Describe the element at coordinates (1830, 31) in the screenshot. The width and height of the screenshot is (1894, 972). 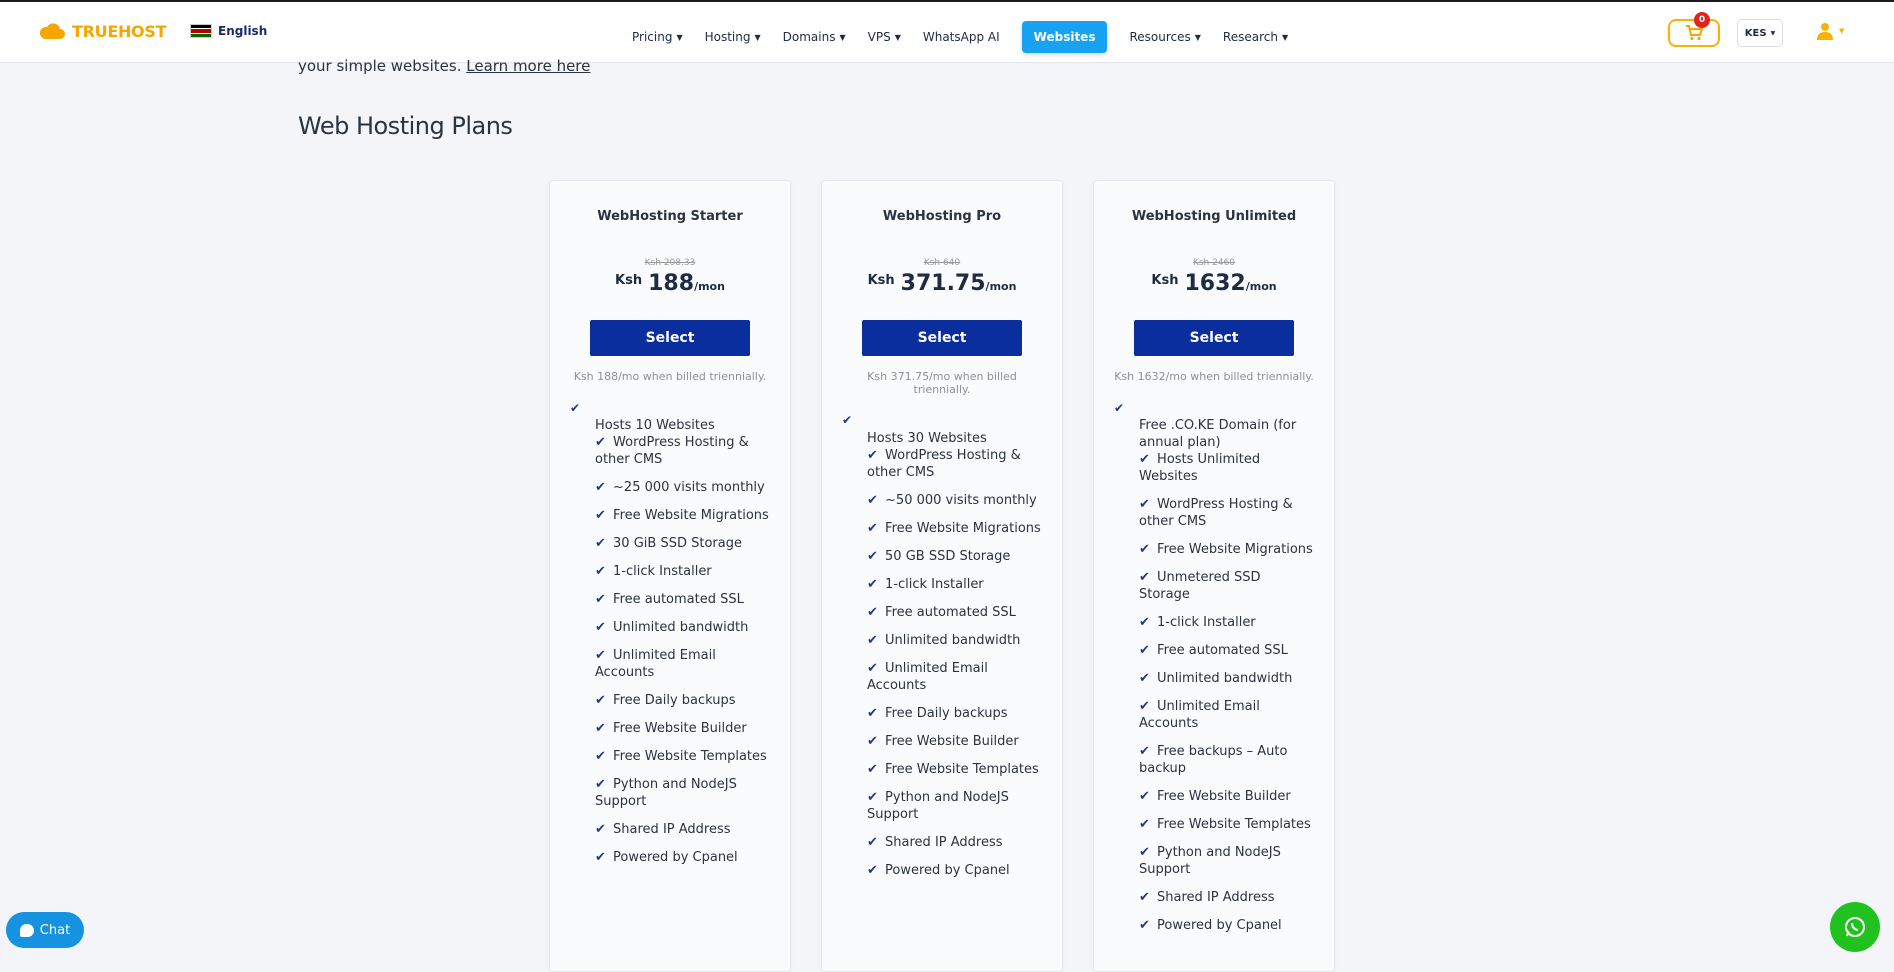
I see `user-menu: ▼` at that location.